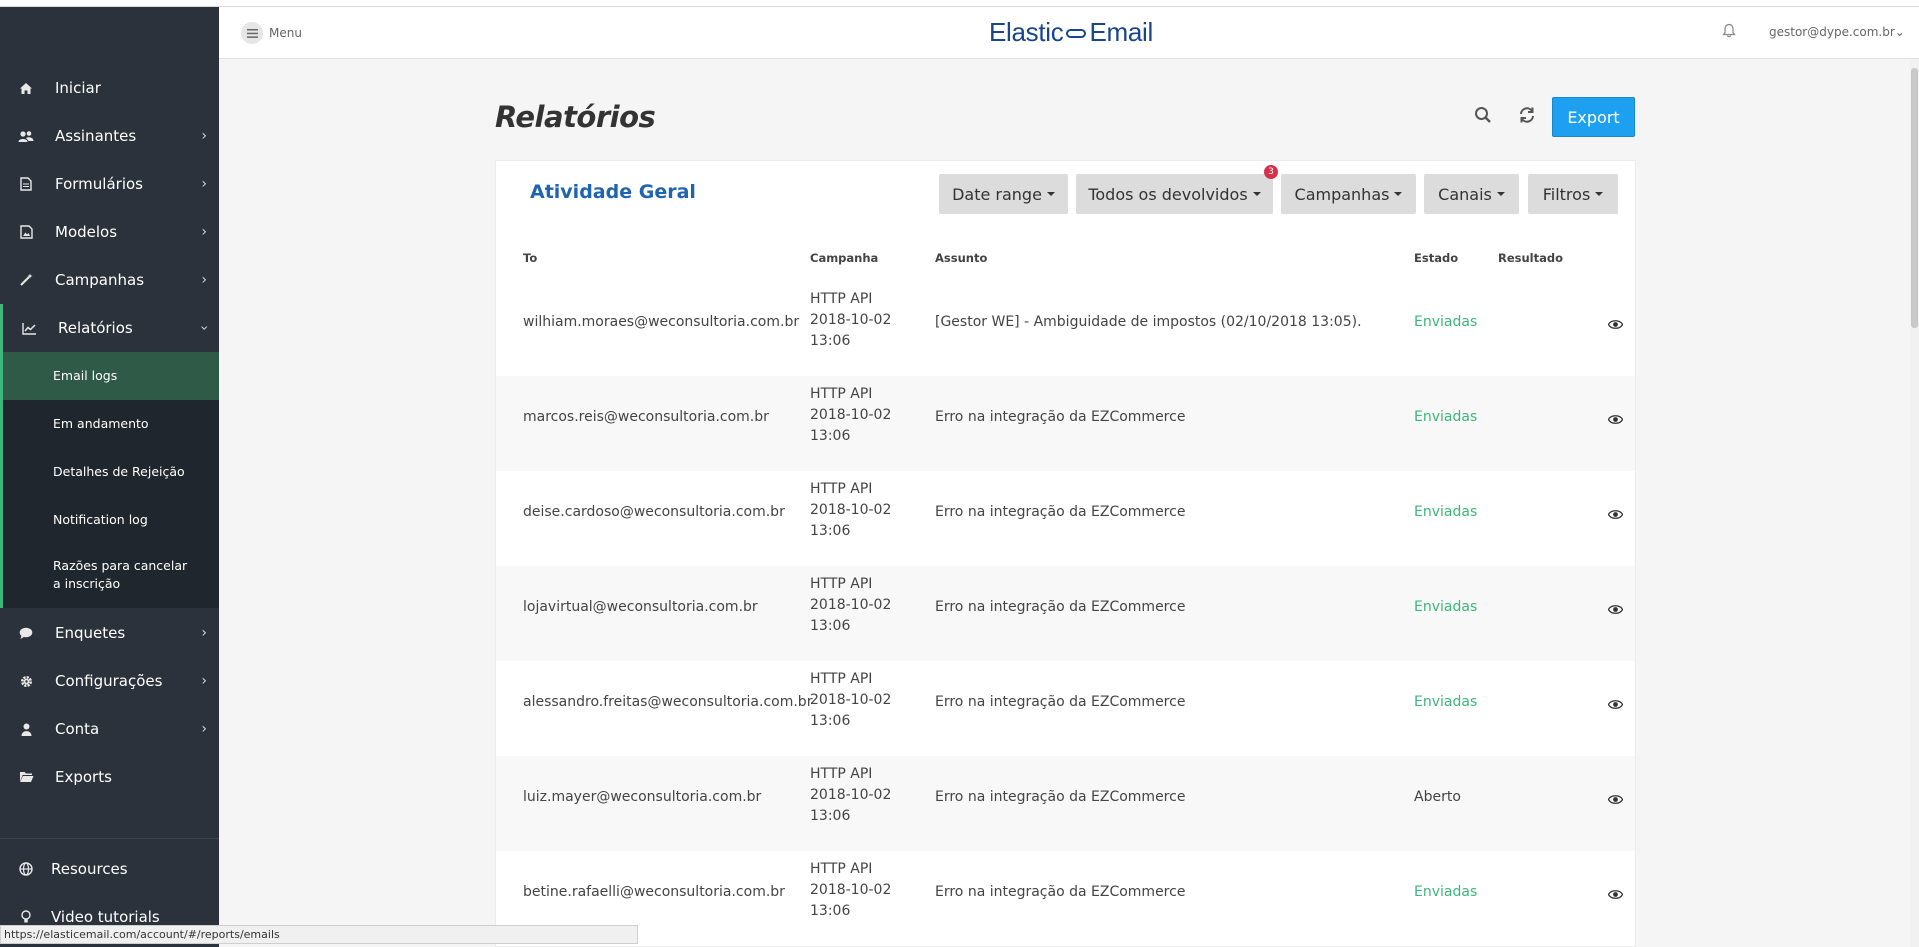  I want to click on sidebar-item-configuracoes: Configurações ›, so click(109, 681).